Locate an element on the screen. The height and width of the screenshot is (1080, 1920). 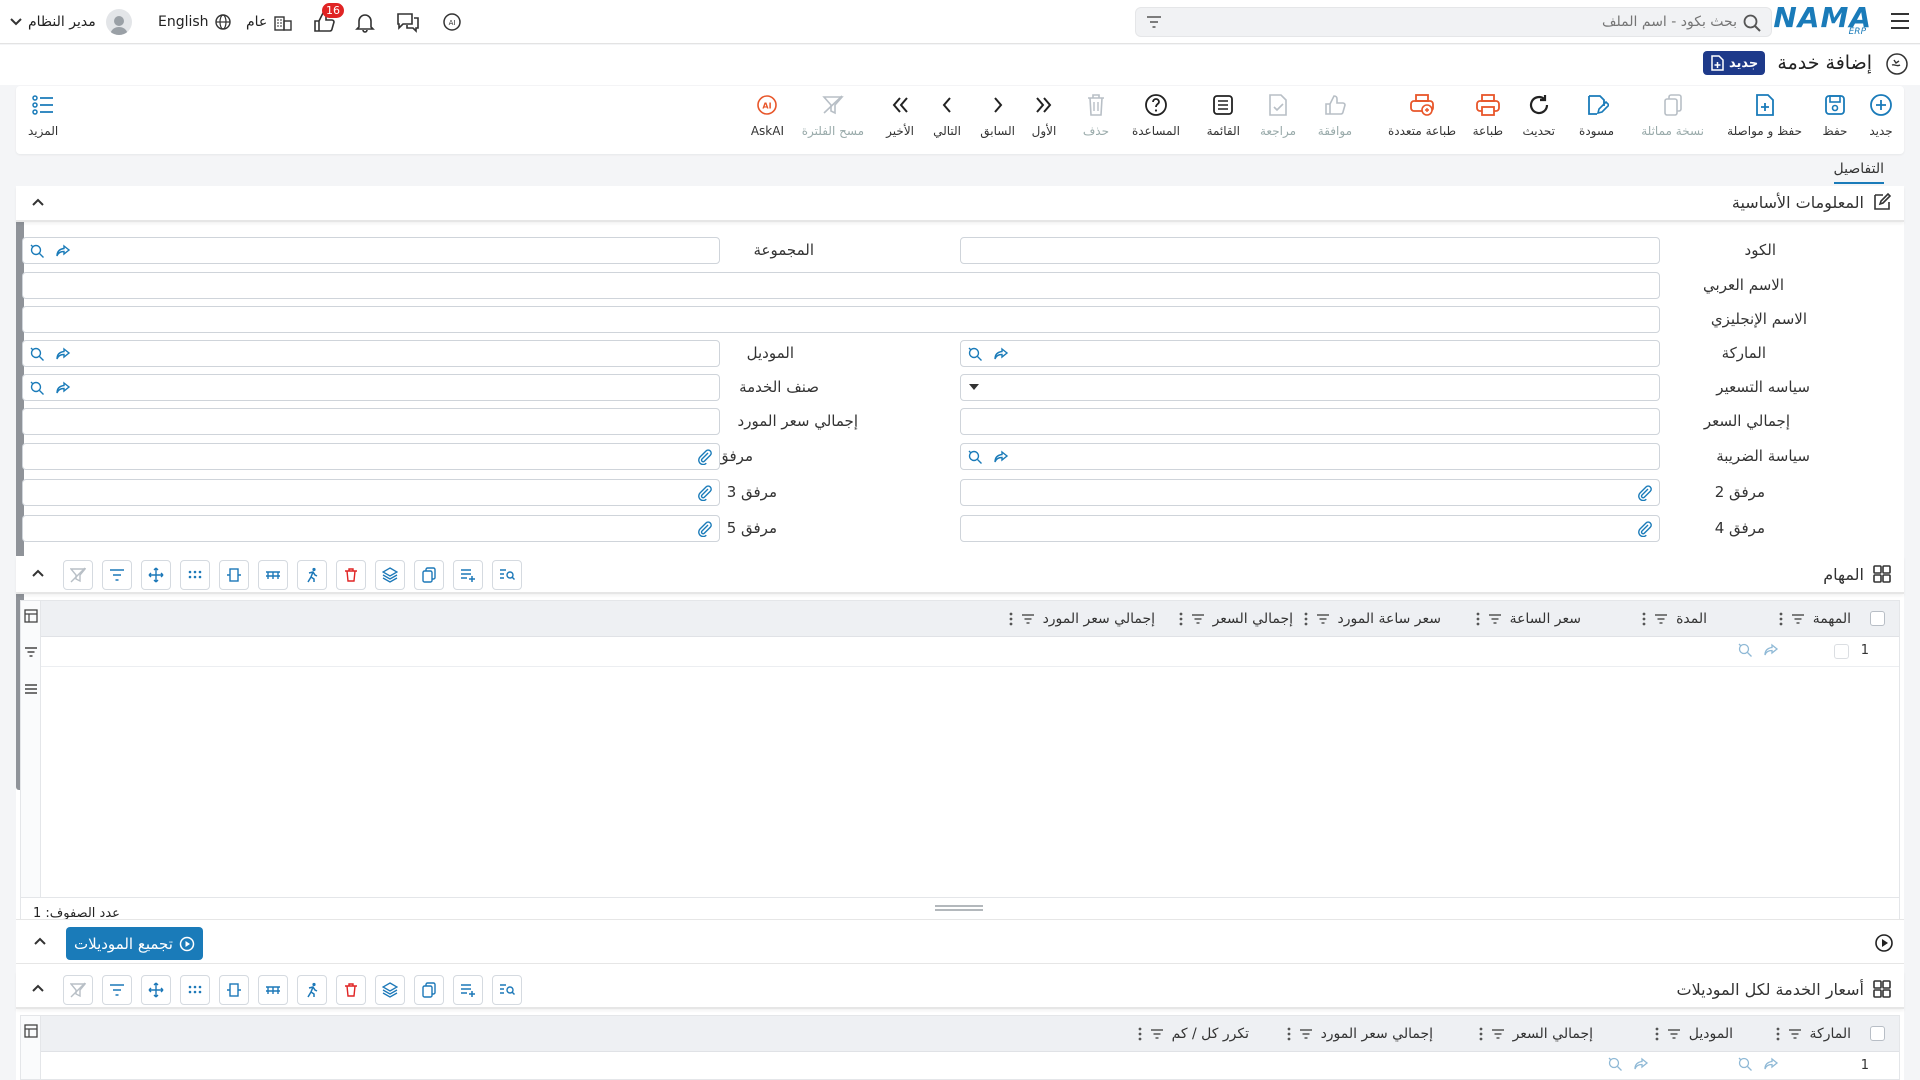
approve-button: موافقة is located at coordinates (1335, 115).